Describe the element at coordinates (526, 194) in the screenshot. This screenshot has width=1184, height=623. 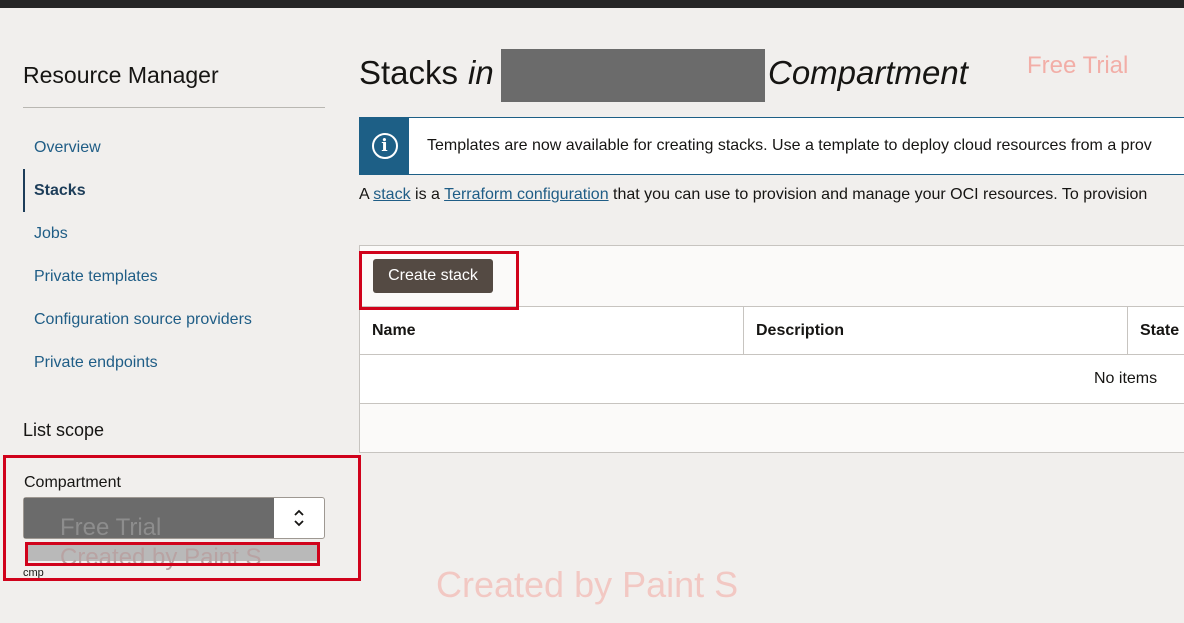
I see `terraform-configuration-link: Terraform configuration` at that location.